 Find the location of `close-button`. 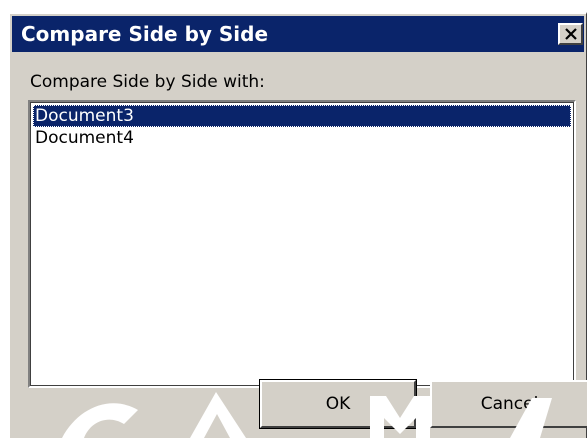

close-button is located at coordinates (570, 34).